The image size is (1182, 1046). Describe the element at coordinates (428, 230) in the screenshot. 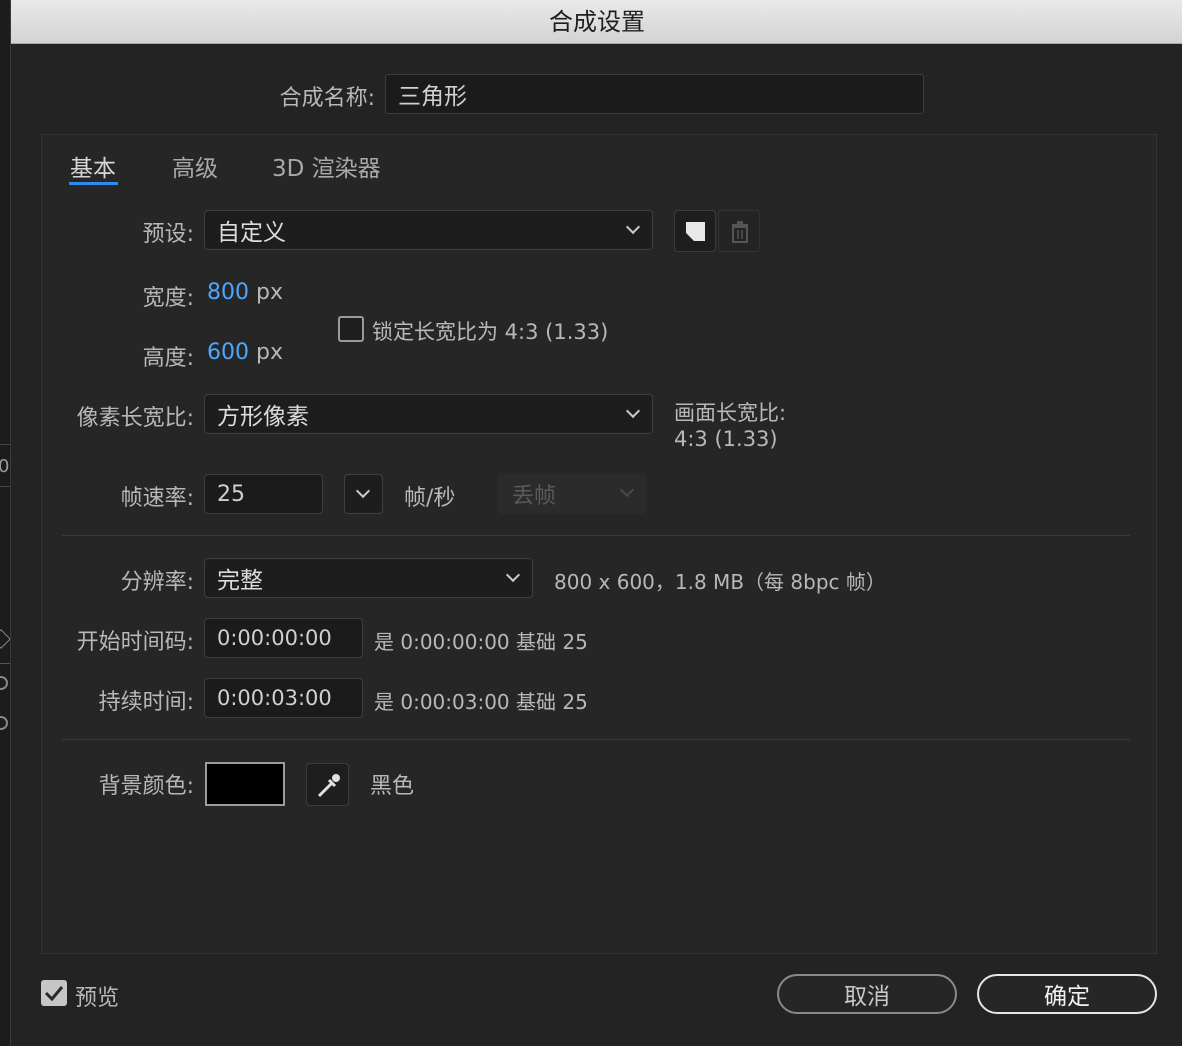

I see `preset-dropdown: 自定义` at that location.